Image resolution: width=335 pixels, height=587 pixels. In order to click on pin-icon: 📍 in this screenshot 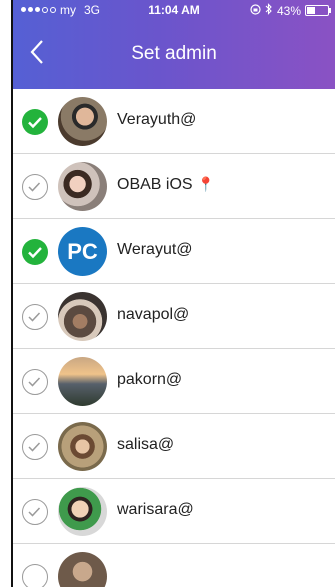, I will do `click(206, 184)`.